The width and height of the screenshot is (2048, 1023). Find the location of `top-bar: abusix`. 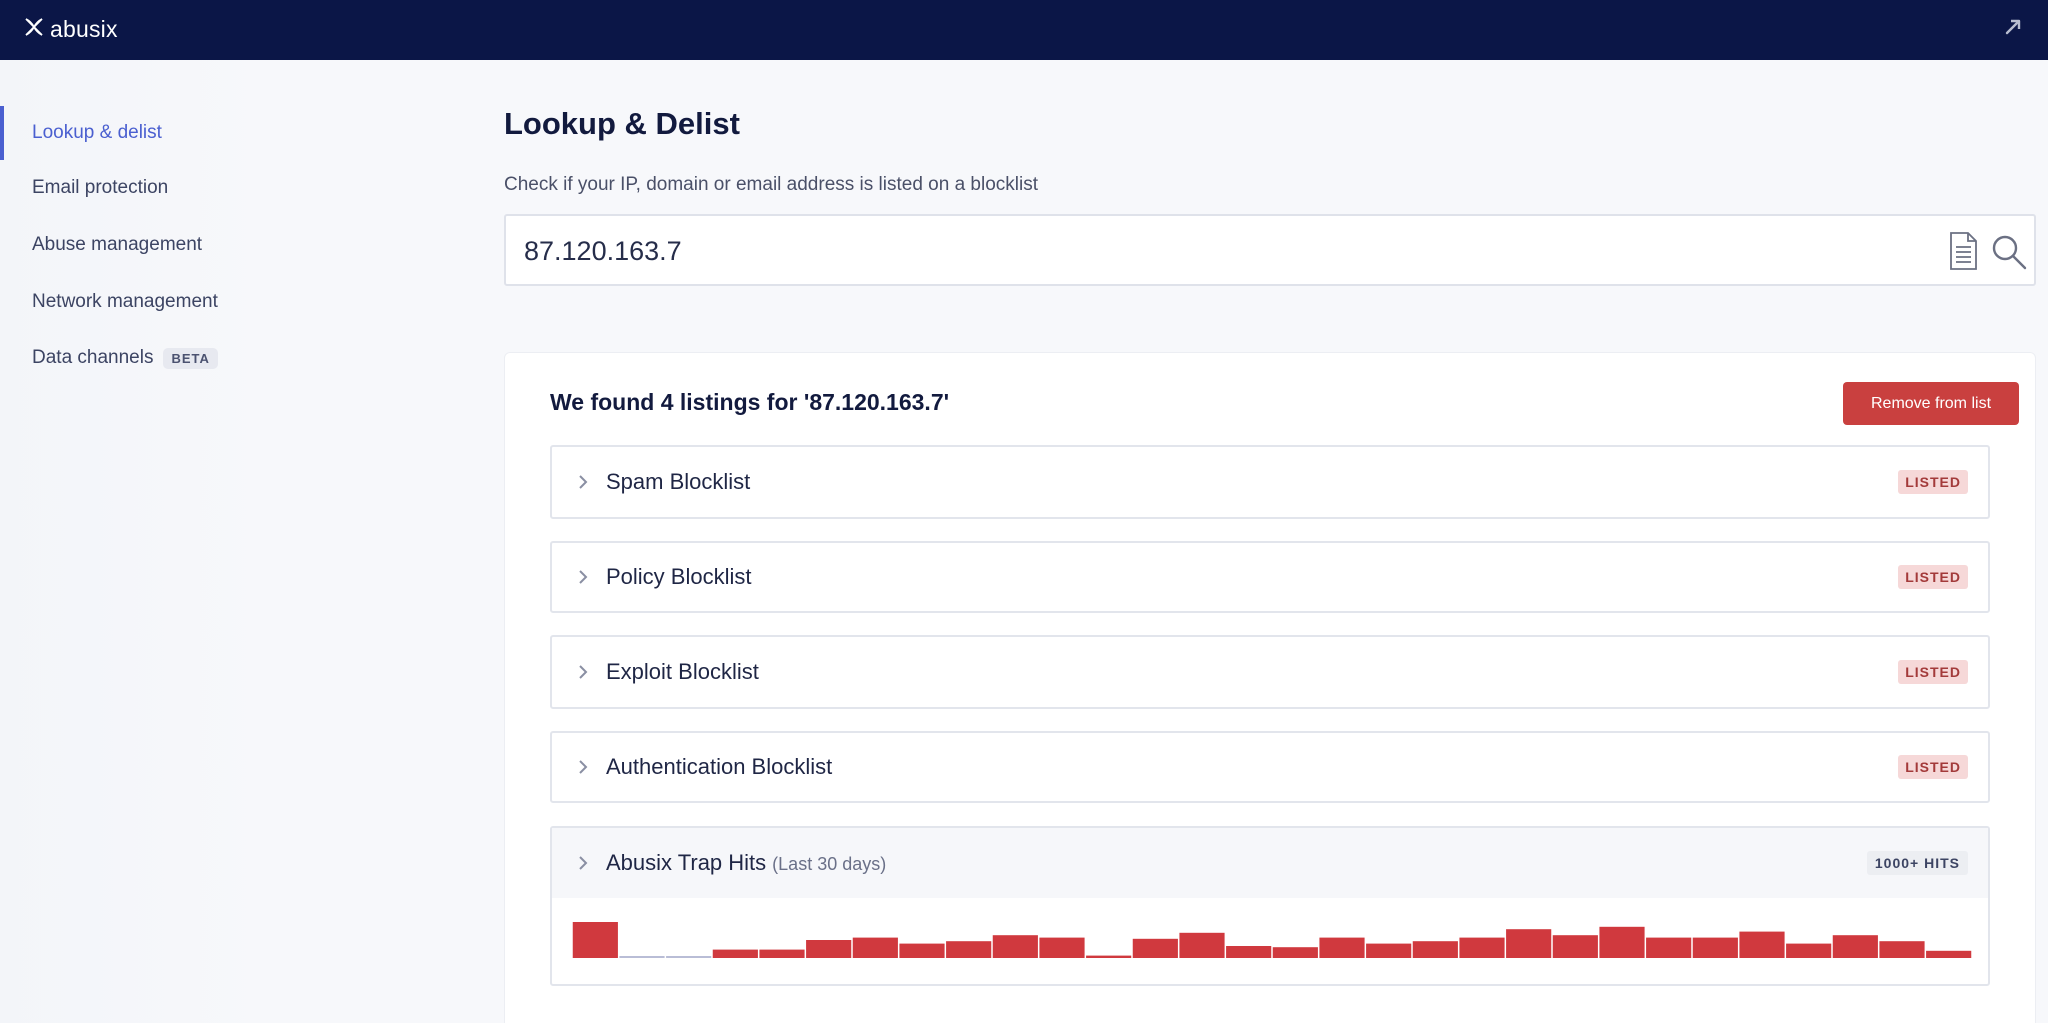

top-bar: abusix is located at coordinates (1024, 30).